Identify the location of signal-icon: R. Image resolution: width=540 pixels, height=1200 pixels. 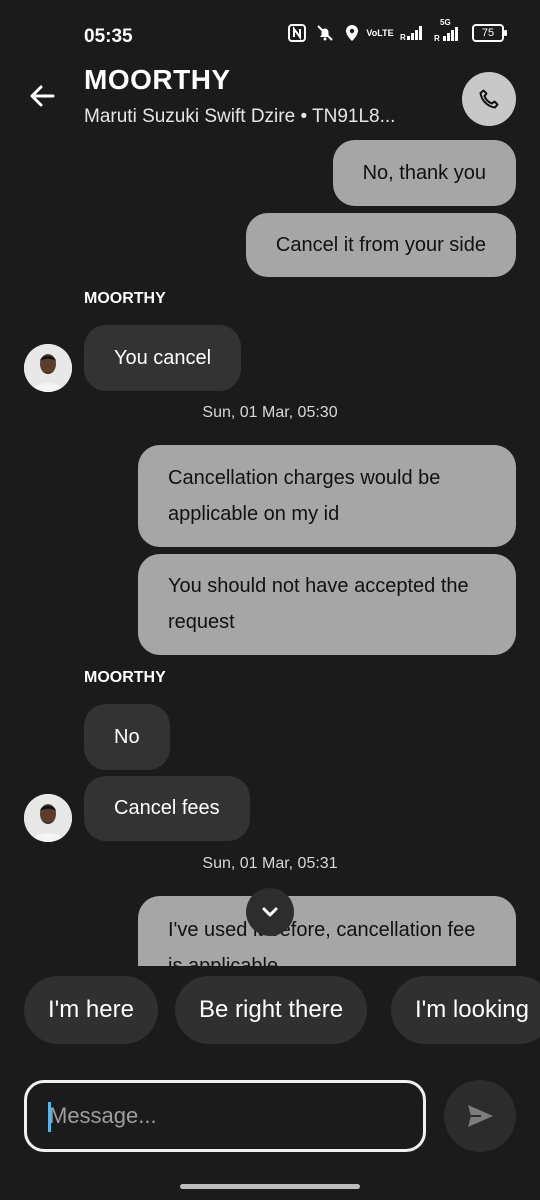
(412, 33).